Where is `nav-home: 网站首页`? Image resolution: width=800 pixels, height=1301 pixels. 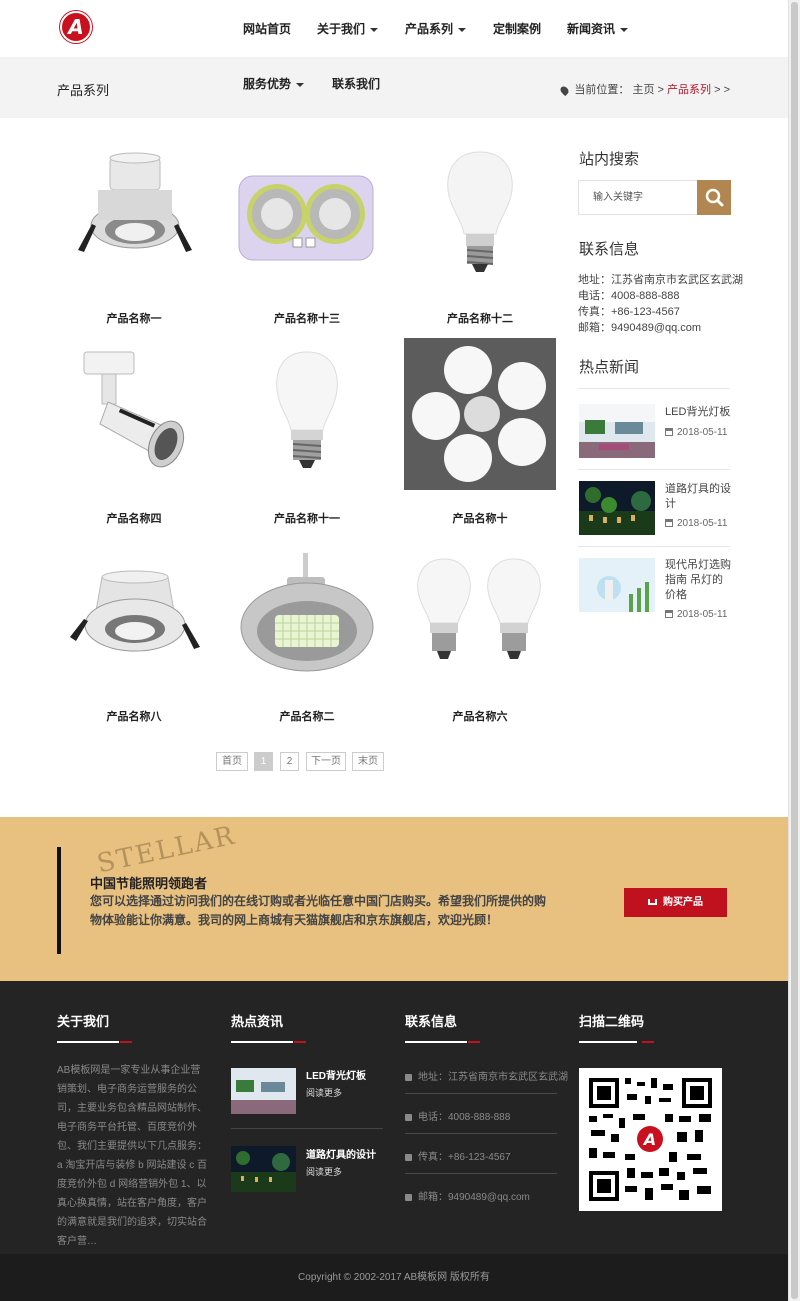
nav-home: 网站首页 is located at coordinates (267, 28).